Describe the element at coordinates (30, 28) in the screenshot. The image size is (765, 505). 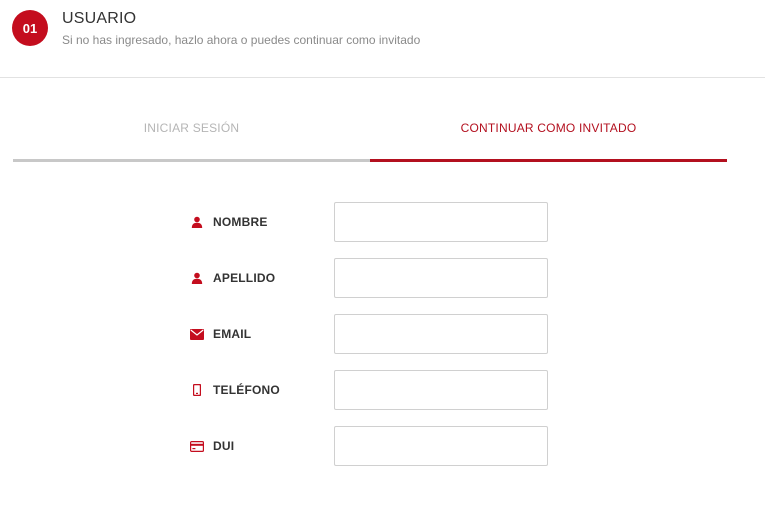
I see `step-number-badge: 01` at that location.